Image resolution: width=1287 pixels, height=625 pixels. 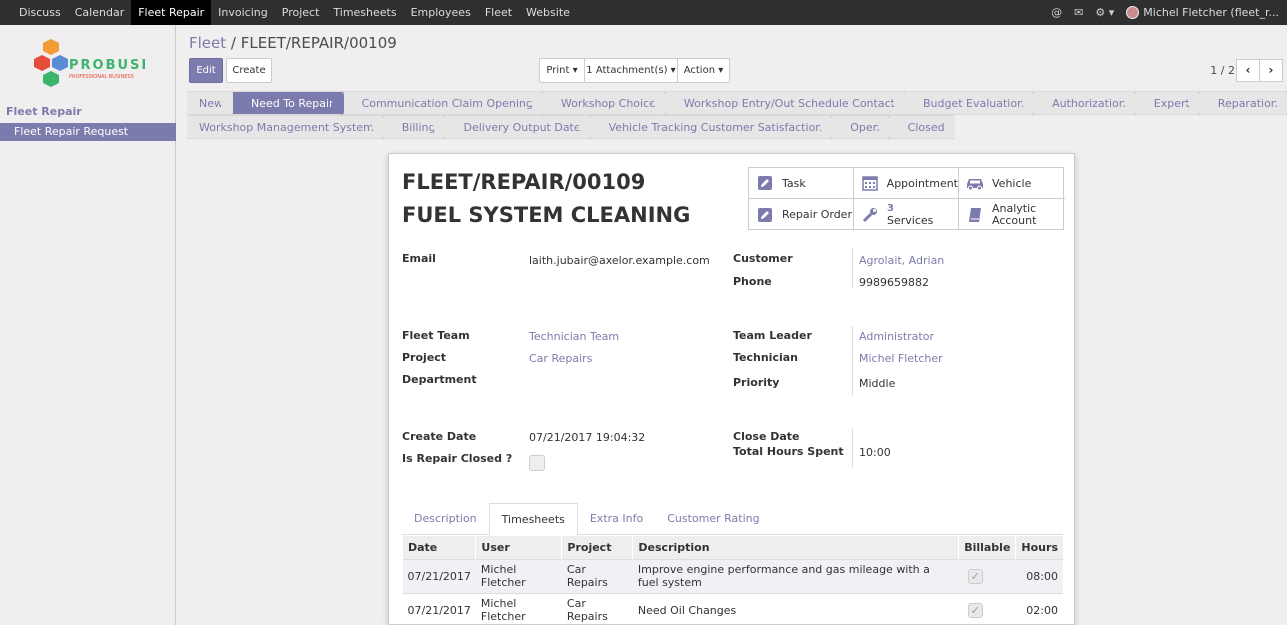 I want to click on action-dropdown: Action ▾, so click(x=703, y=70).